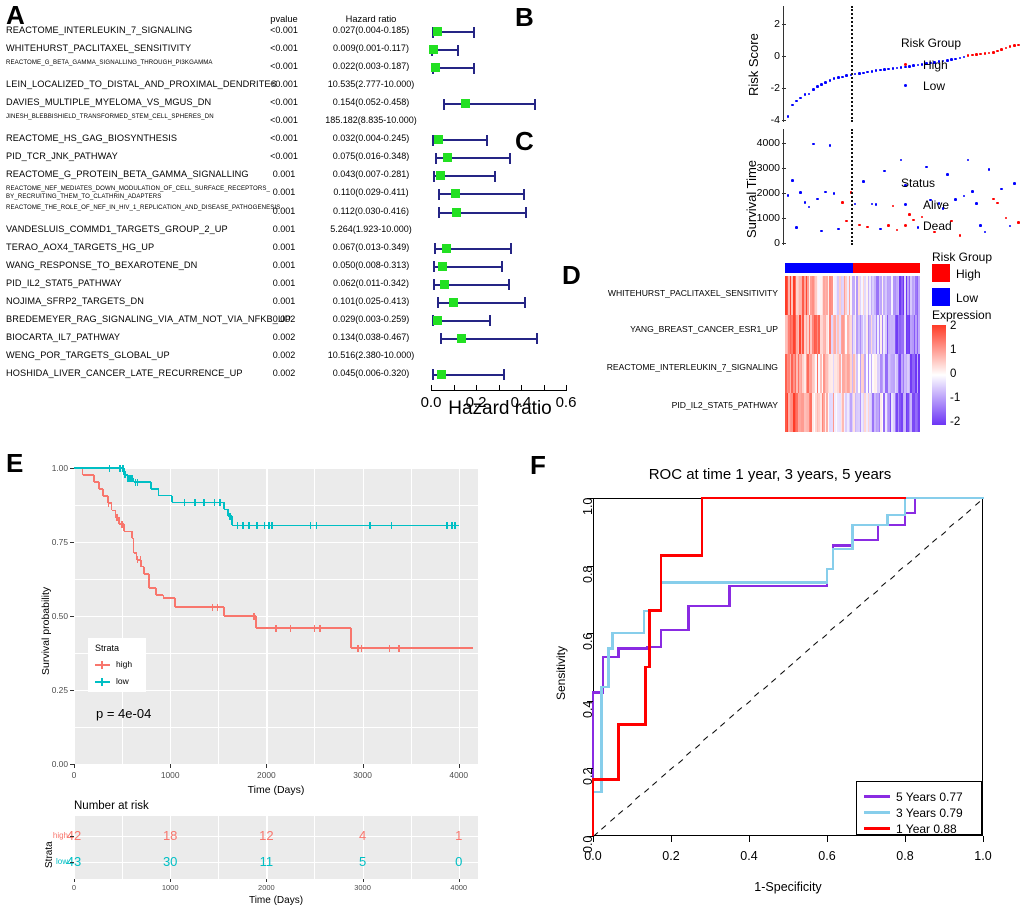 Image resolution: width=1020 pixels, height=906 pixels. Describe the element at coordinates (777, 243) in the screenshot. I see `panel-c-ytick: 0` at that location.